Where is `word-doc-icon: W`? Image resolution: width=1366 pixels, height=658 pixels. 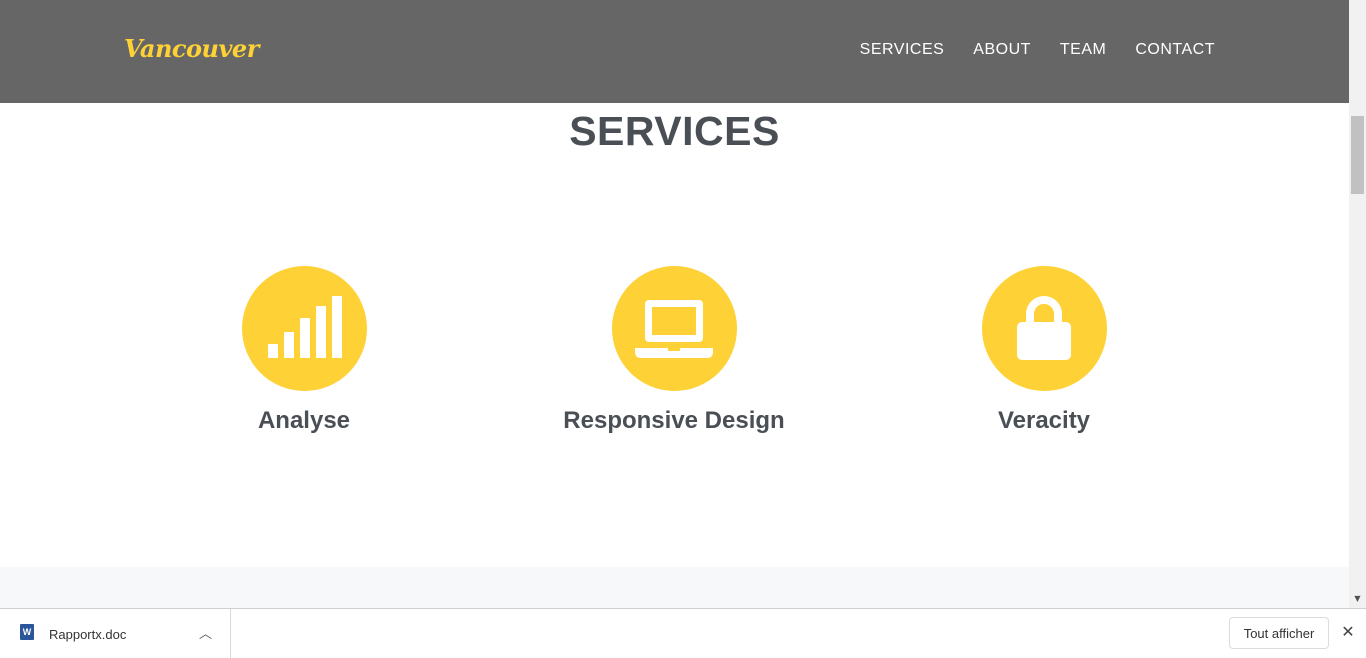
word-doc-icon: W is located at coordinates (27, 632).